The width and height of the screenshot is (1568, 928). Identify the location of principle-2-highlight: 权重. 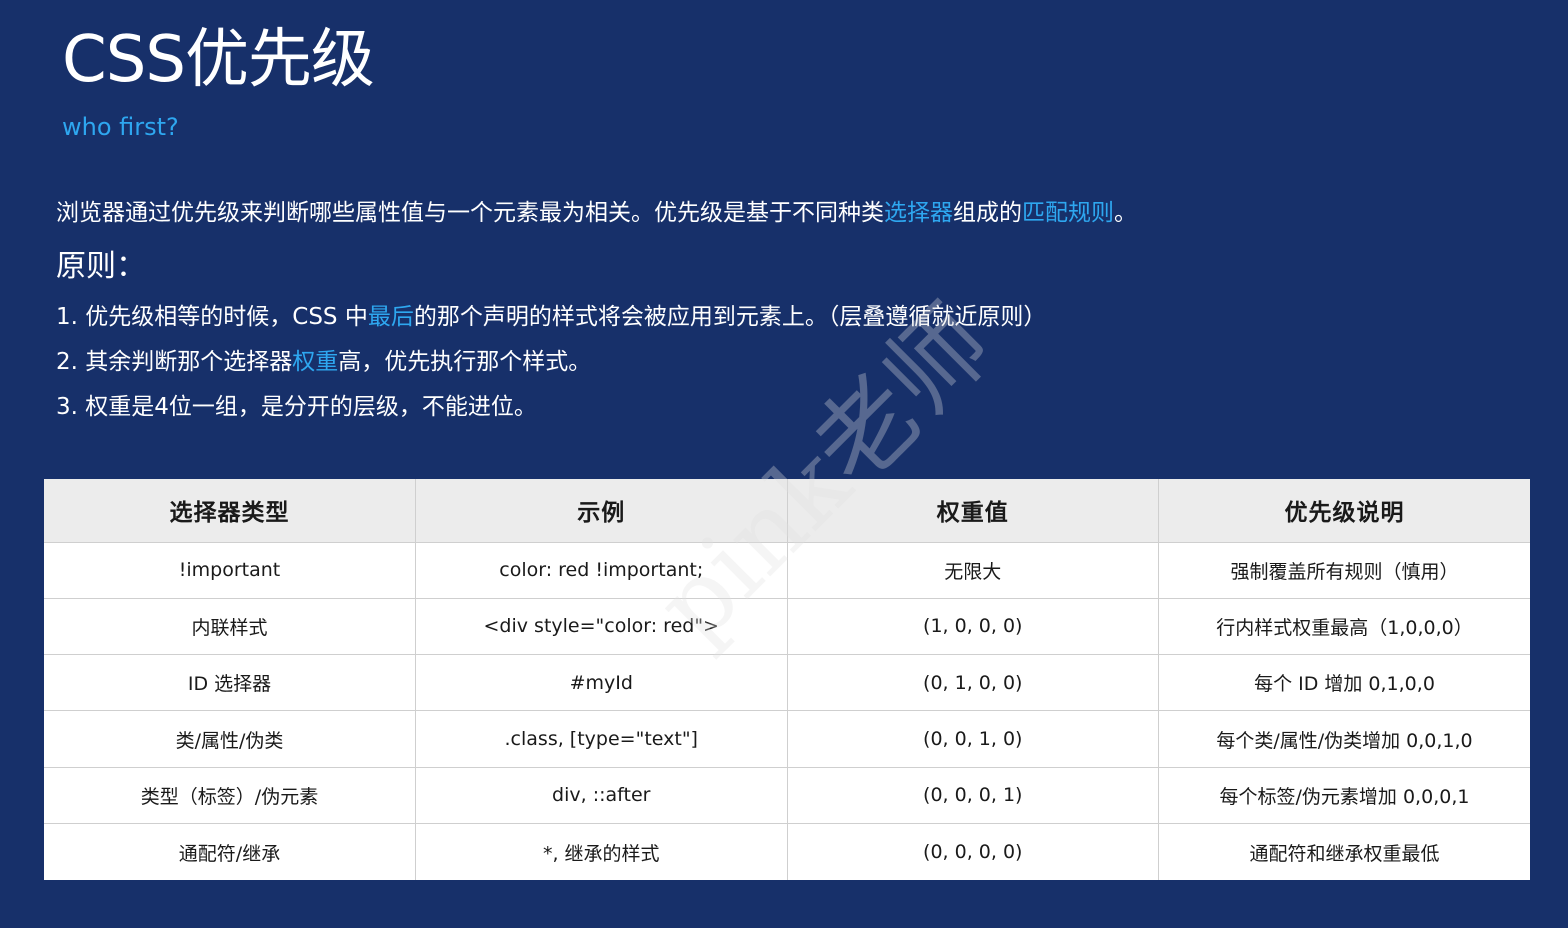
(315, 362).